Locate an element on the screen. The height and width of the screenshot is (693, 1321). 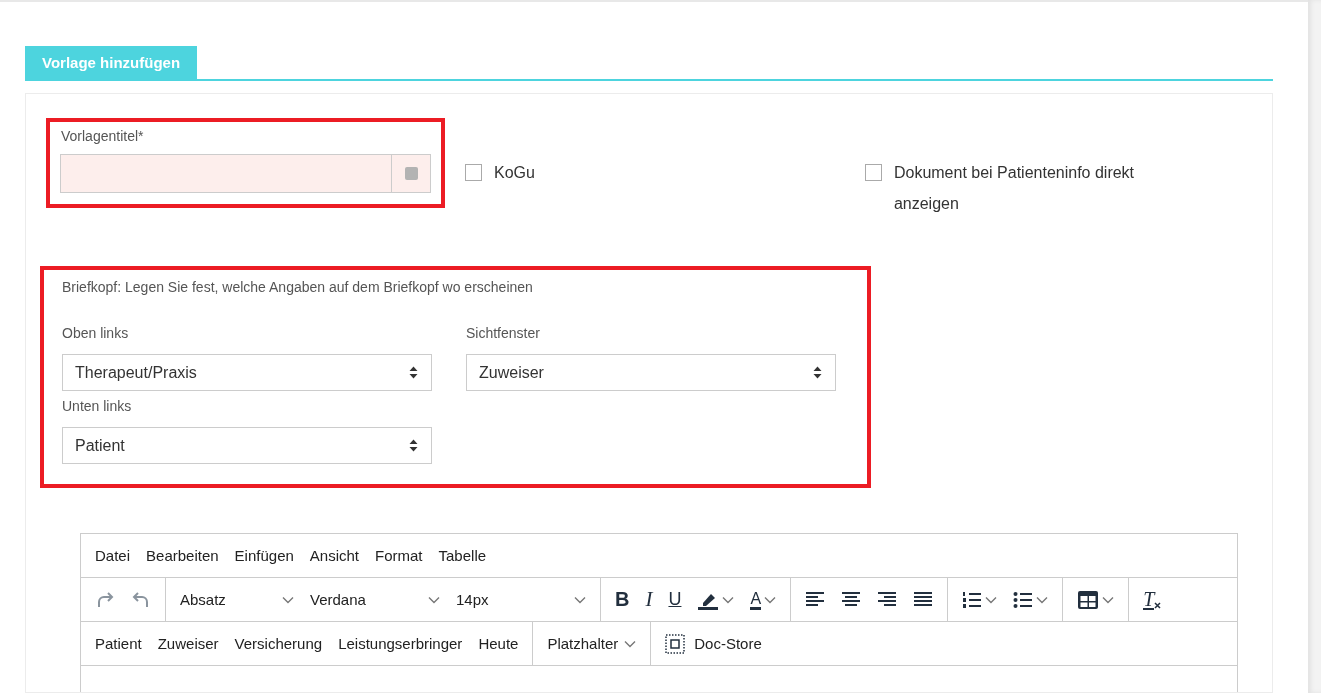
numbered-list-icon is located at coordinates (972, 599).